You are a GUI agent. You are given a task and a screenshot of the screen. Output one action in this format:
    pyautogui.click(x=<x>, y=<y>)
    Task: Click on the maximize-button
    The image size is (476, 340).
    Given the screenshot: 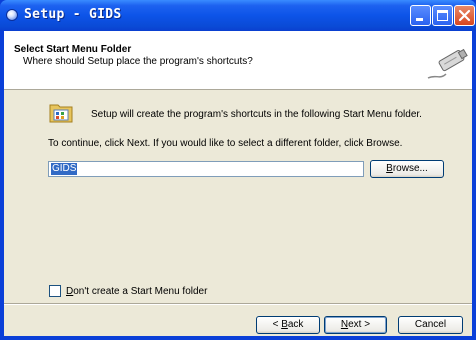 What is the action you would take?
    pyautogui.click(x=442, y=15)
    